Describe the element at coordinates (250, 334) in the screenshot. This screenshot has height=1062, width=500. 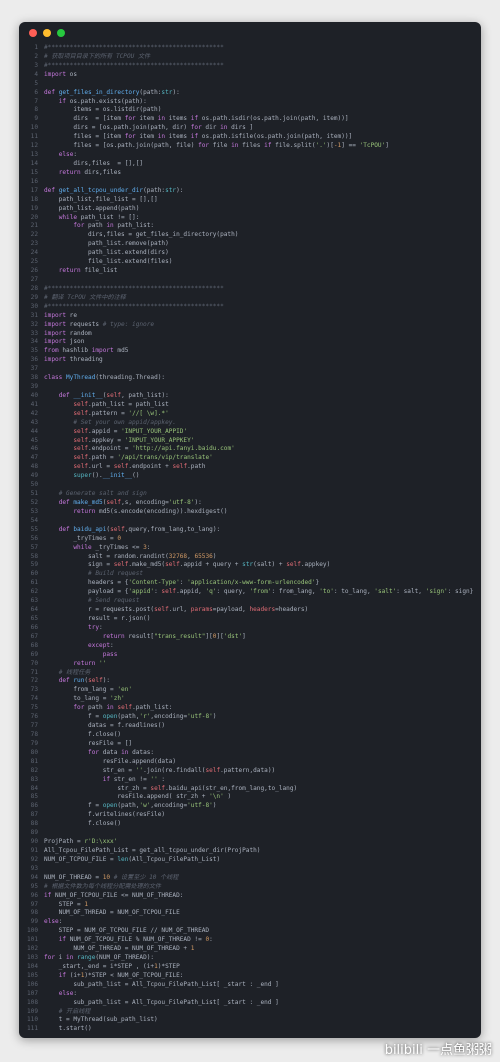
I see `code-line: 33 import random` at that location.